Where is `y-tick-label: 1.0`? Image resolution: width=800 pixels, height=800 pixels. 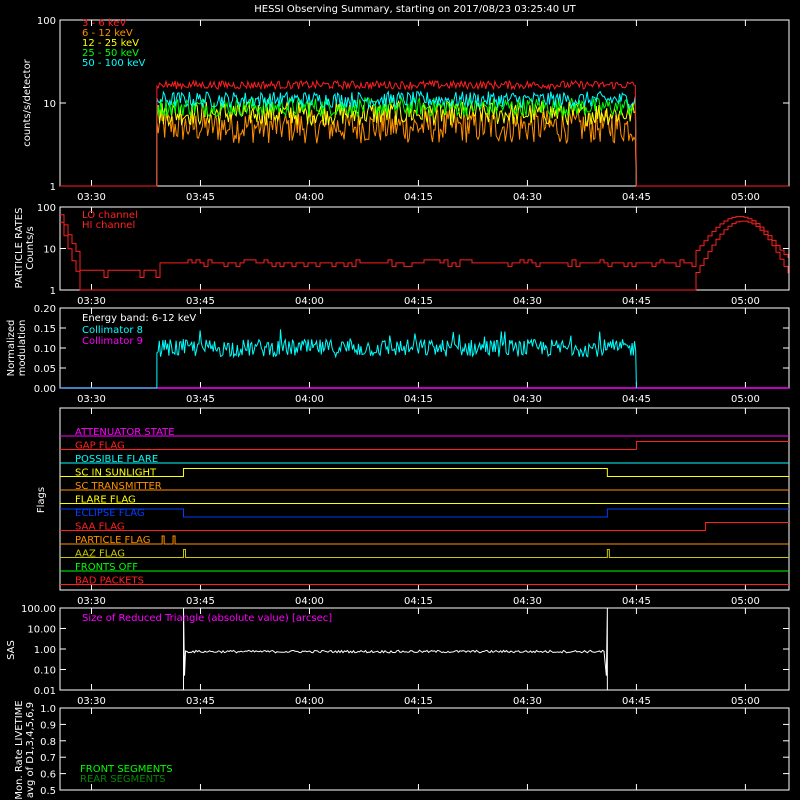
y-tick-label: 1.0 is located at coordinates (48, 709).